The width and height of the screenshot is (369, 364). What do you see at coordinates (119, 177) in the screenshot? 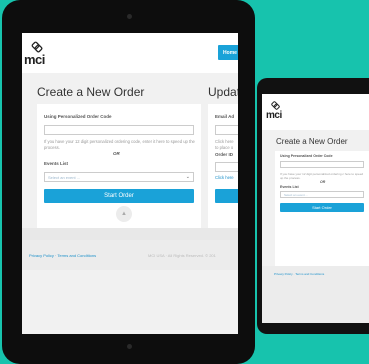
I see `event-select: Select an event ... ⌄` at bounding box center [119, 177].